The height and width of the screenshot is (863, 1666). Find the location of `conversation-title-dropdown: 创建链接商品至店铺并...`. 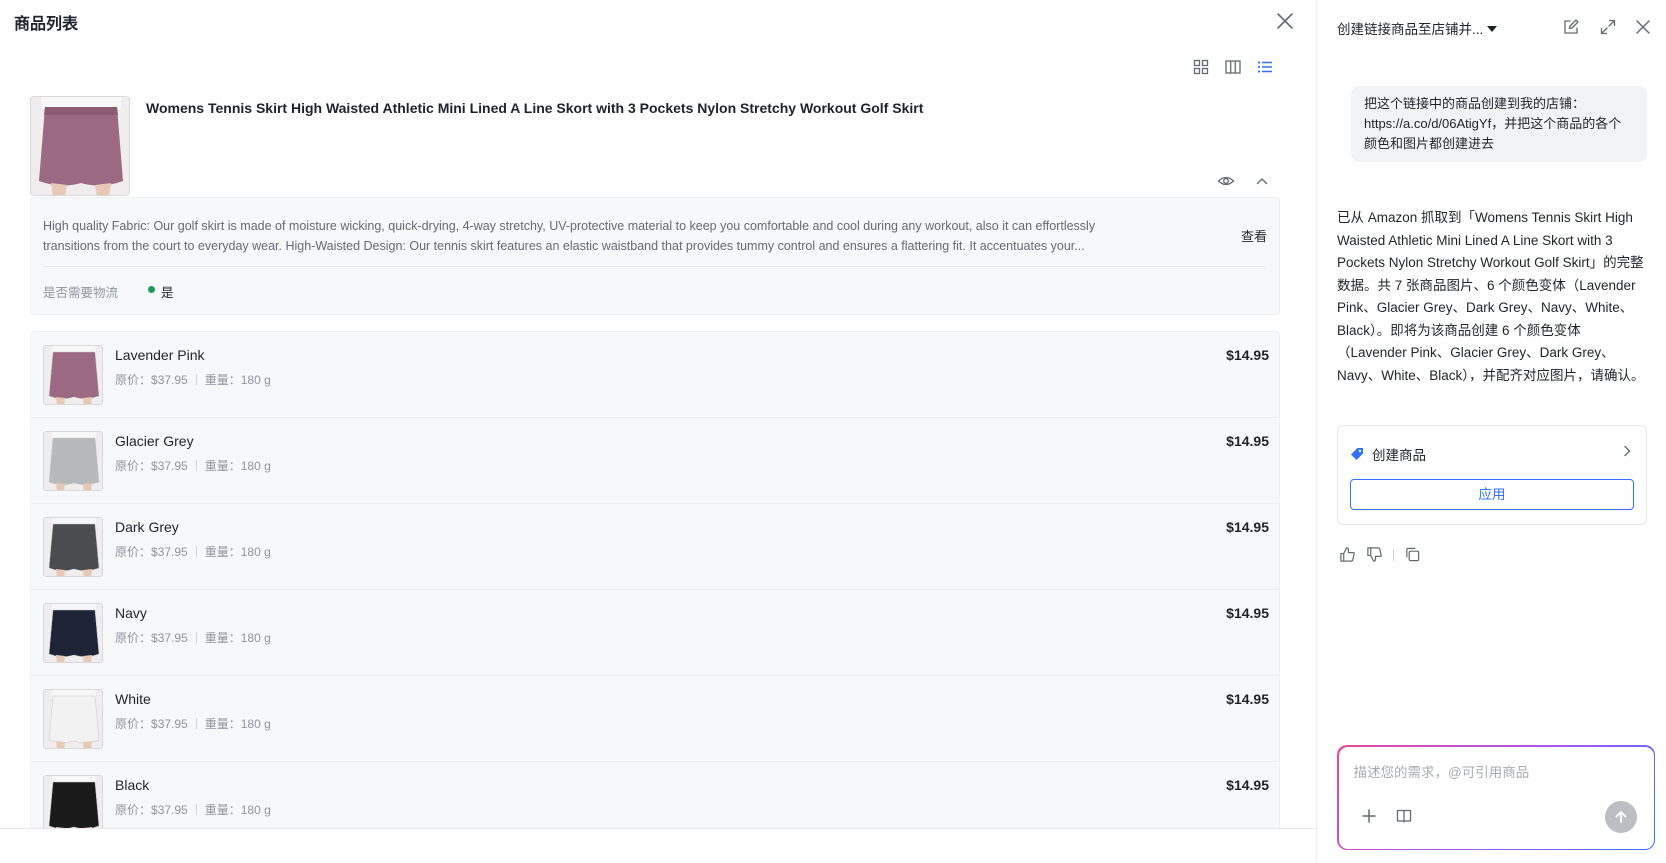

conversation-title-dropdown: 创建链接商品至店铺并... is located at coordinates (1417, 28).